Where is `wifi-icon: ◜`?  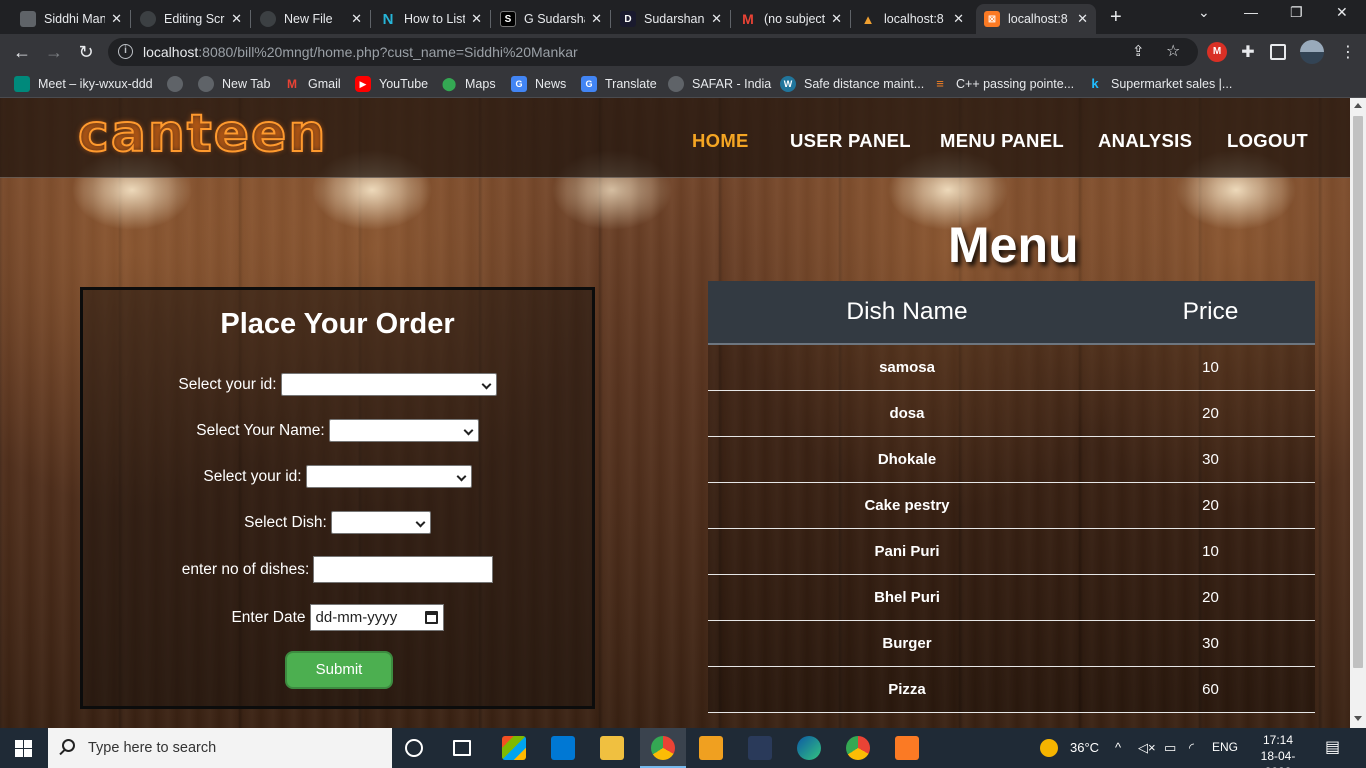
wifi-icon: ◜ is located at coordinates (1191, 748).